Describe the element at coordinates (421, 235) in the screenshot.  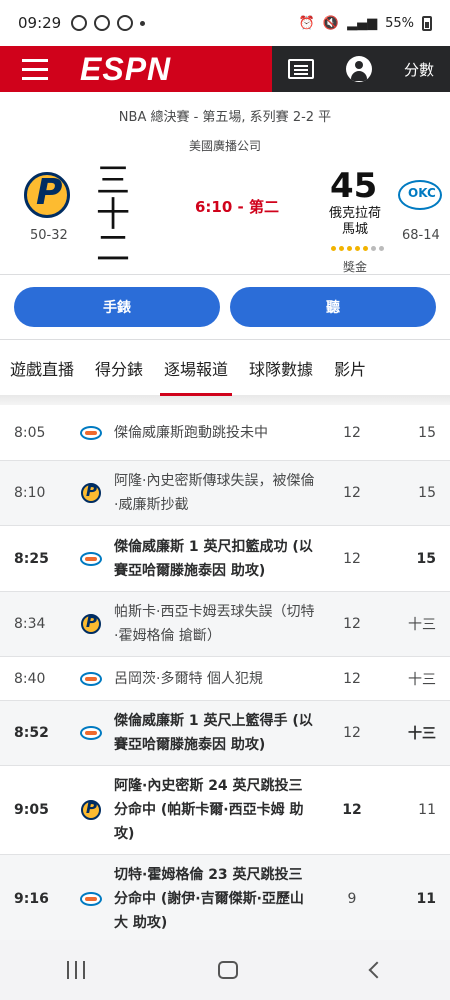
I see `away-record: 68-14` at that location.